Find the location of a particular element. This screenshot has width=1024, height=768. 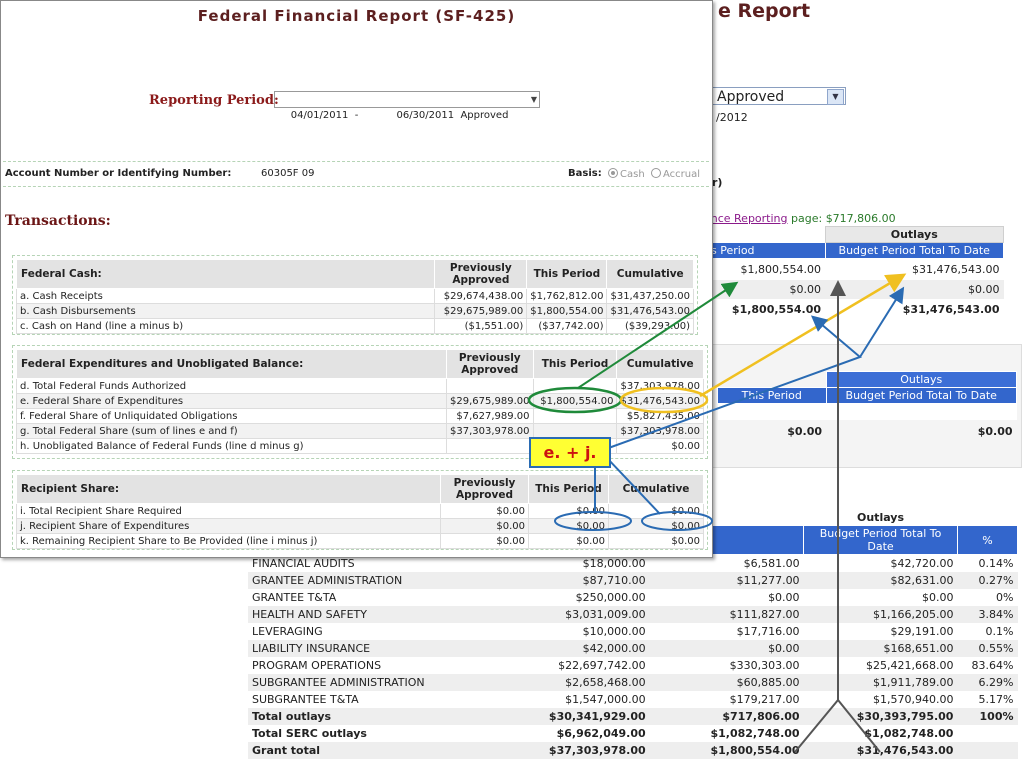

blue-connector-j-cum is located at coordinates (633, 486).